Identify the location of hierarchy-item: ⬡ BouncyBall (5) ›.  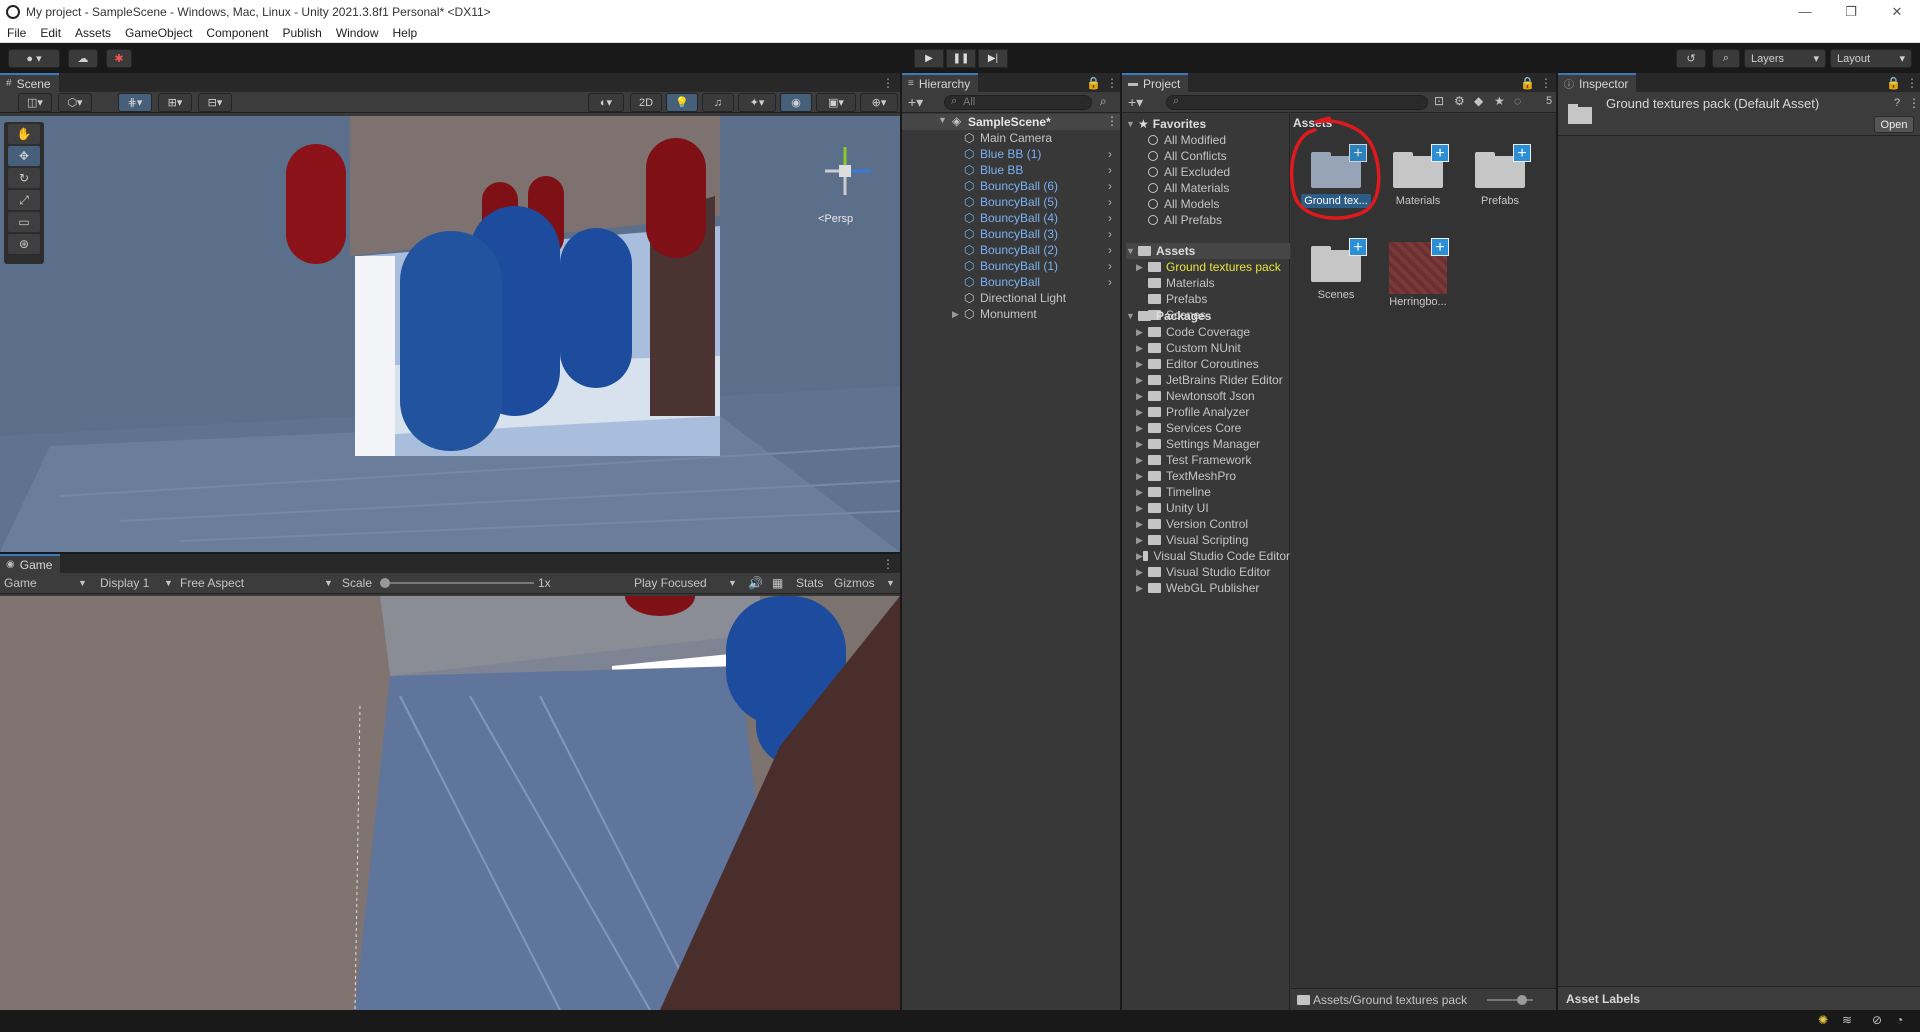
(1011, 202).